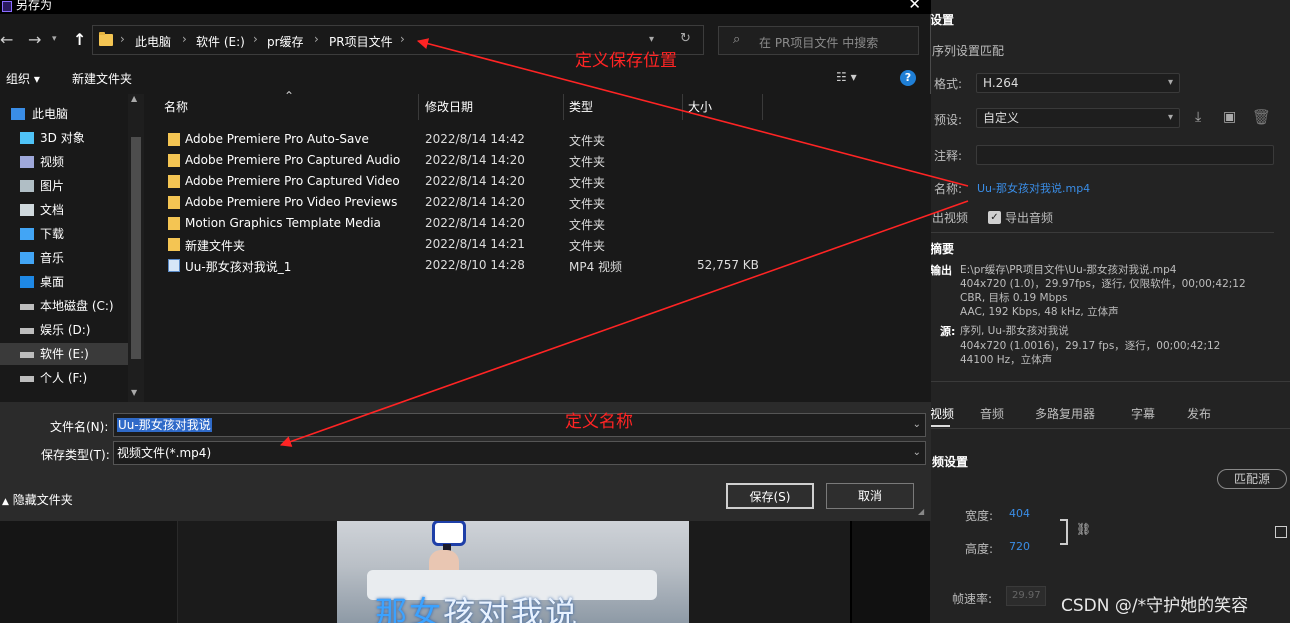 The width and height of the screenshot is (1290, 623). What do you see at coordinates (492, 107) in the screenshot?
I see `column-header-date: 修改日期` at bounding box center [492, 107].